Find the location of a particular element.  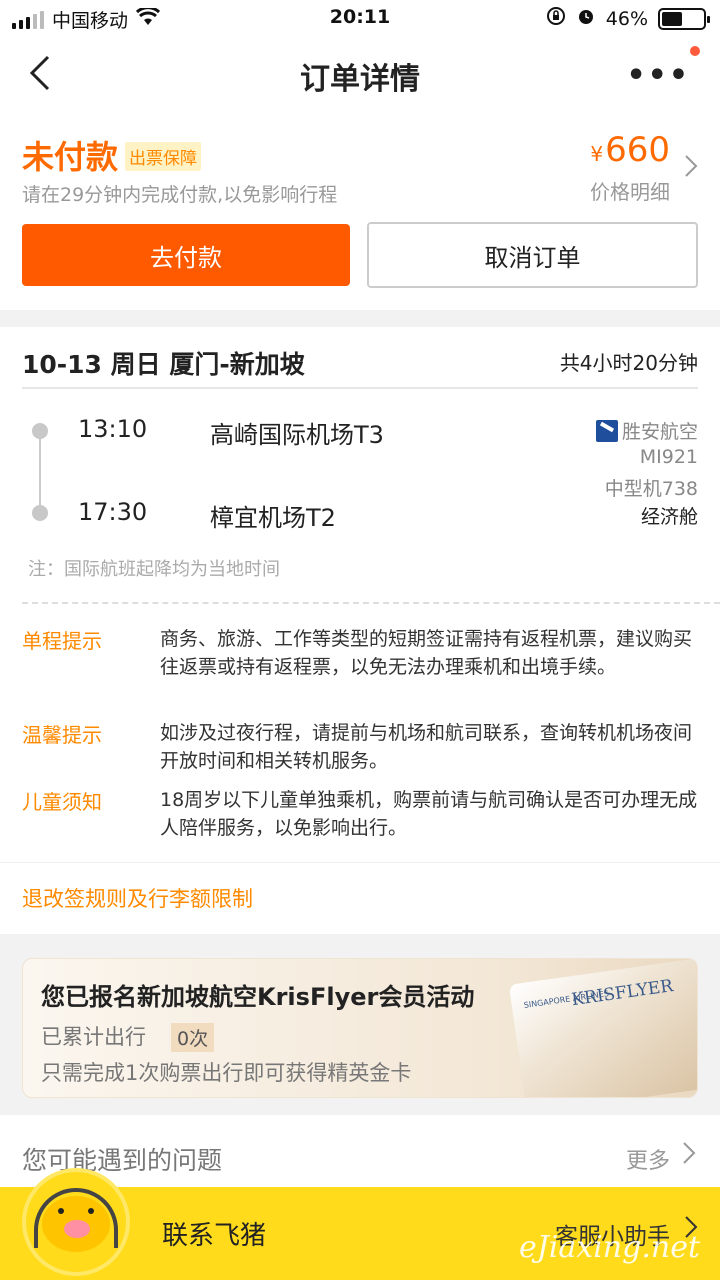

currency-symbol: ¥ is located at coordinates (597, 154).